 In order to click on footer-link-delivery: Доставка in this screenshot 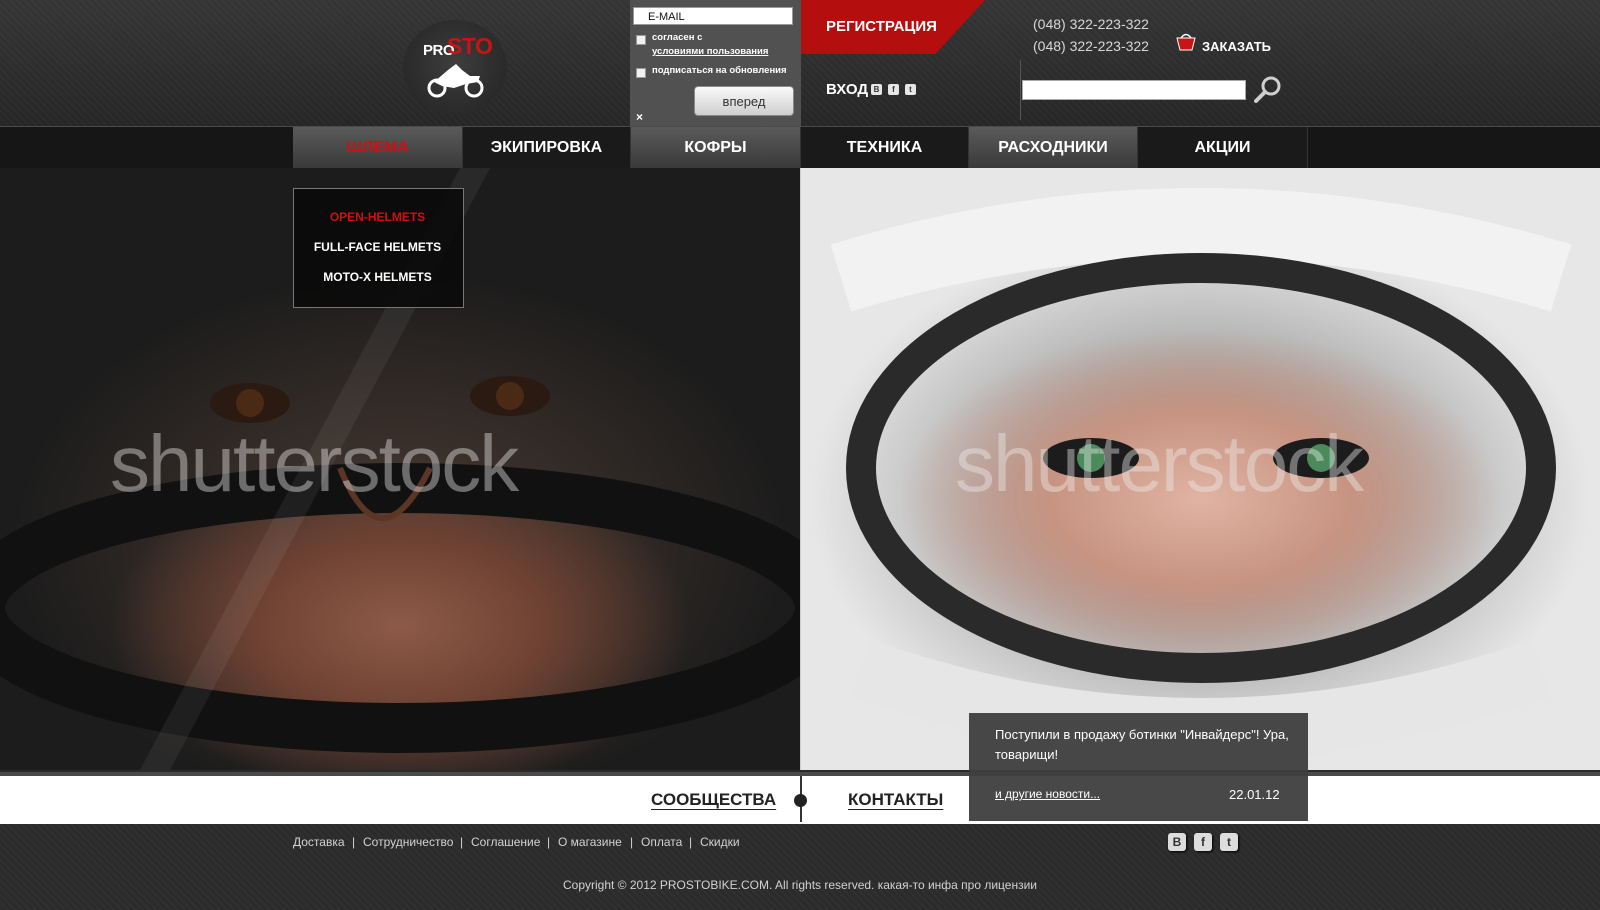, I will do `click(319, 842)`.